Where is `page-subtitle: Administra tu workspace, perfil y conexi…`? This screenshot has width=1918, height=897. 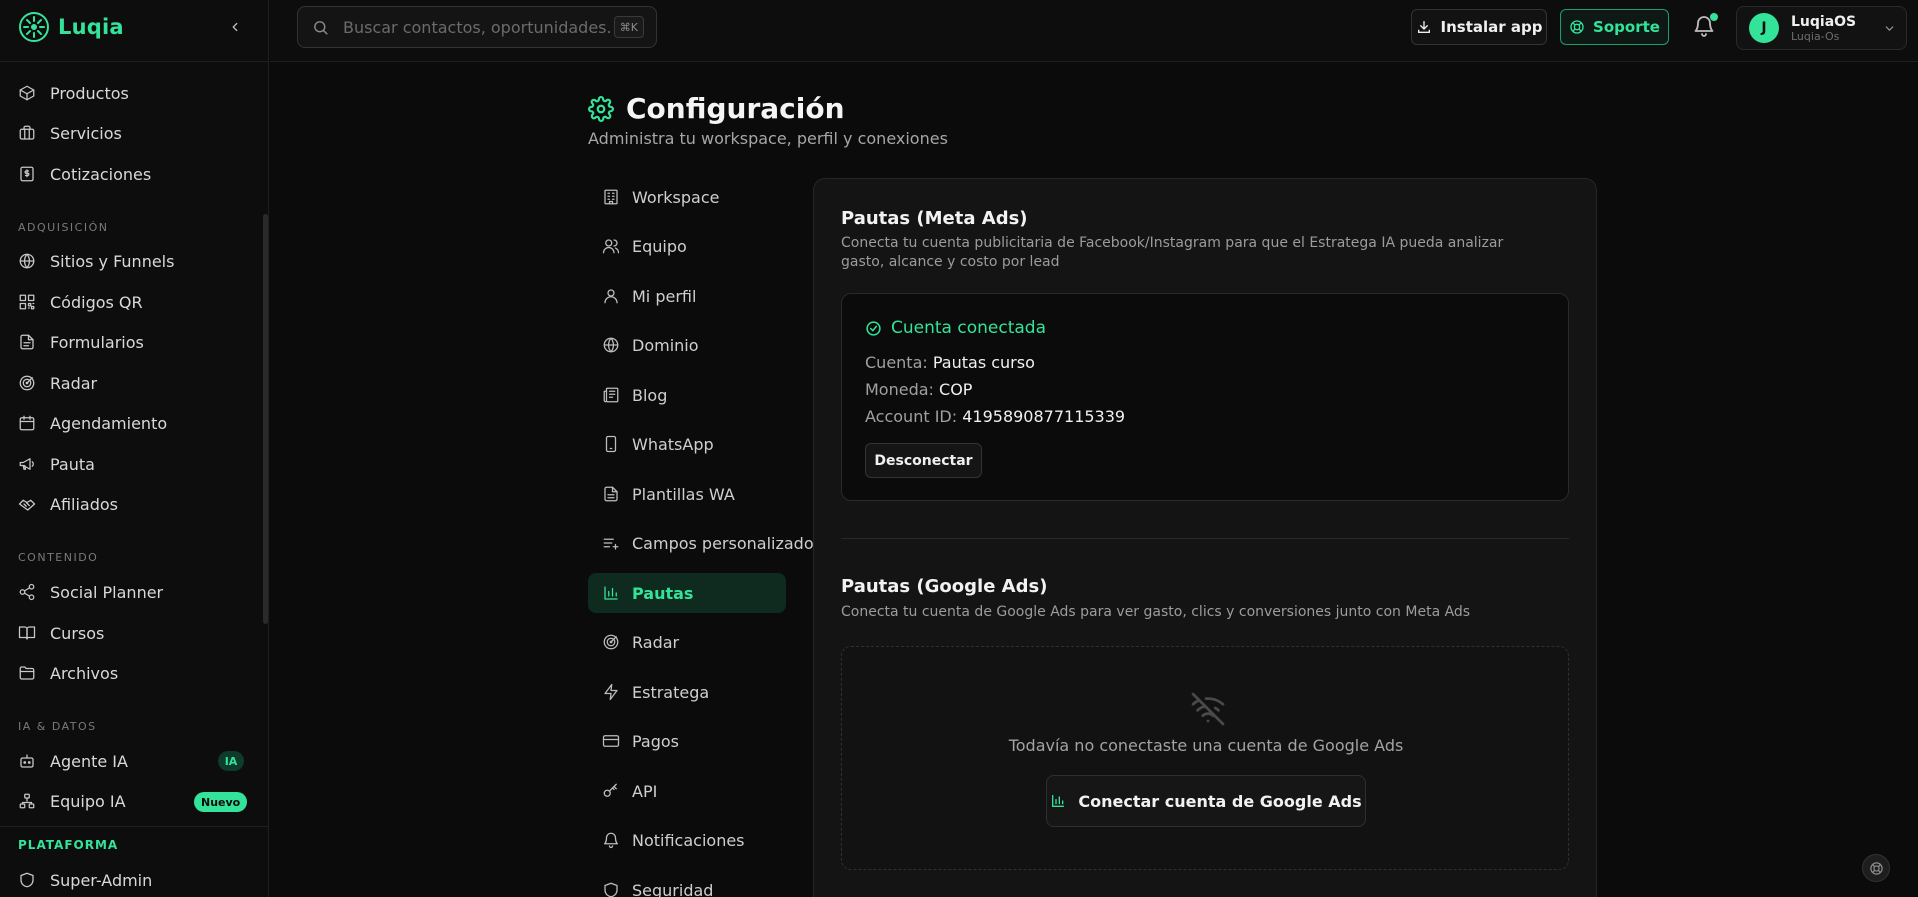 page-subtitle: Administra tu workspace, perfil y conexi… is located at coordinates (768, 138).